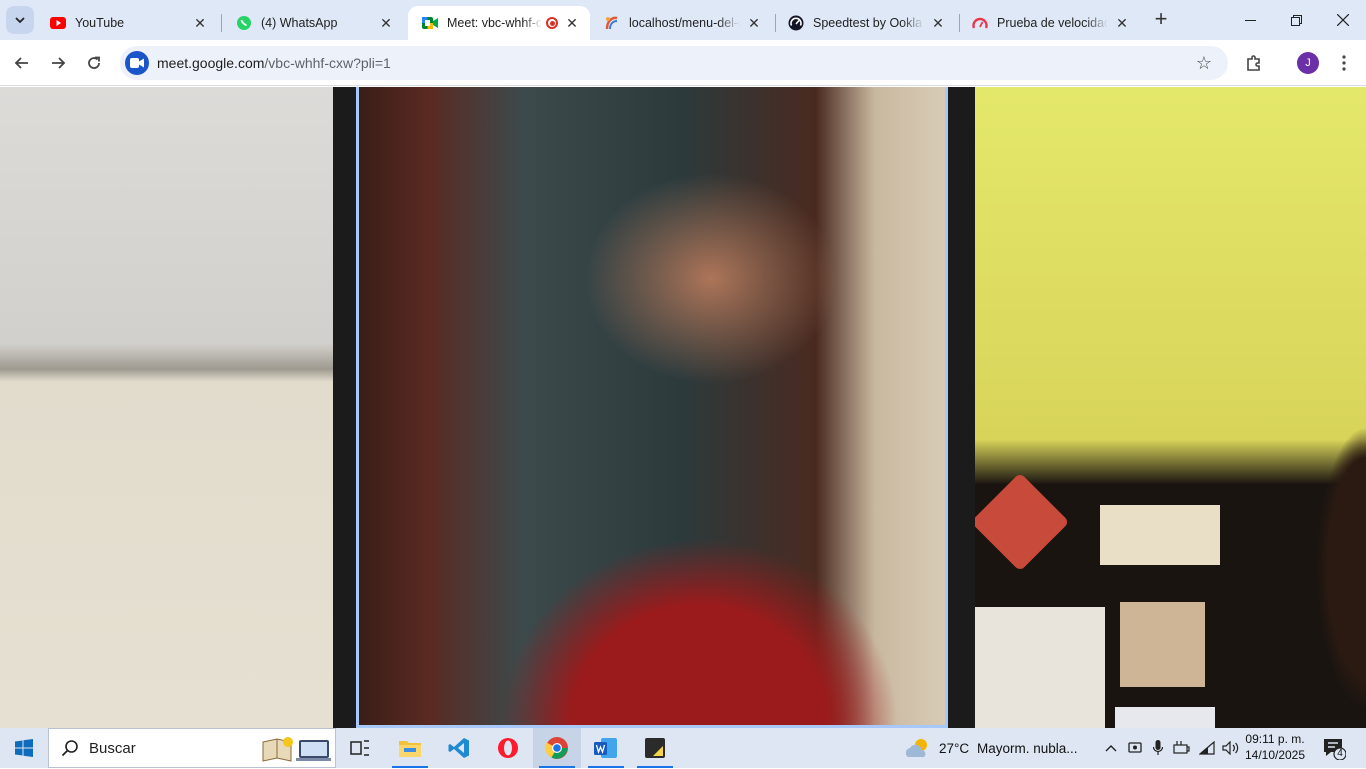 The height and width of the screenshot is (769, 1366). I want to click on windows-logo-icon, so click(24, 748).